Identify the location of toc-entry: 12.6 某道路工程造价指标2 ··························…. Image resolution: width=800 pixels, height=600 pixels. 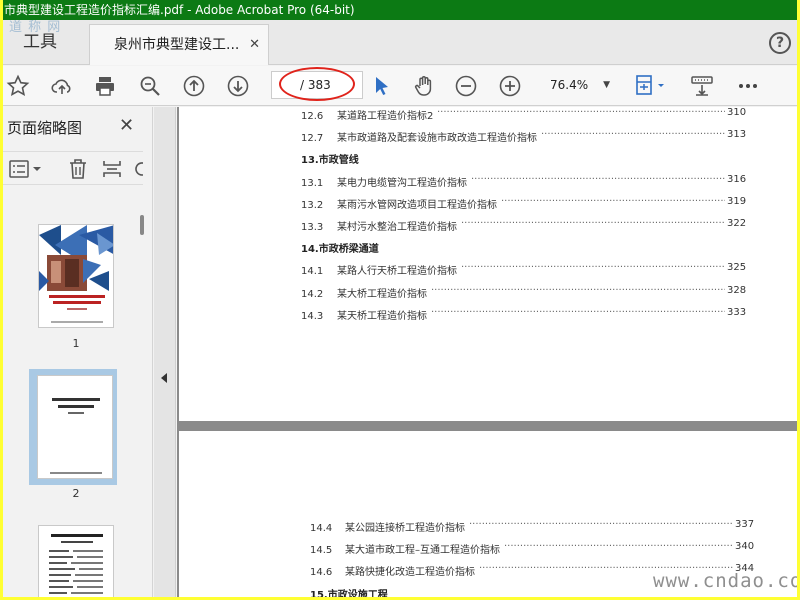
(526, 114).